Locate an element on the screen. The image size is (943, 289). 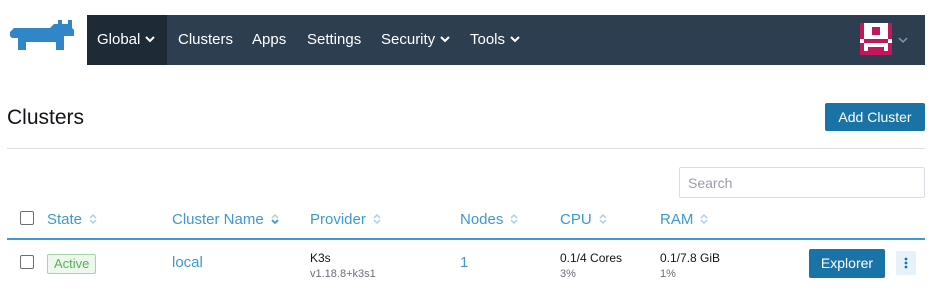
nav-global: Global is located at coordinates (127, 40).